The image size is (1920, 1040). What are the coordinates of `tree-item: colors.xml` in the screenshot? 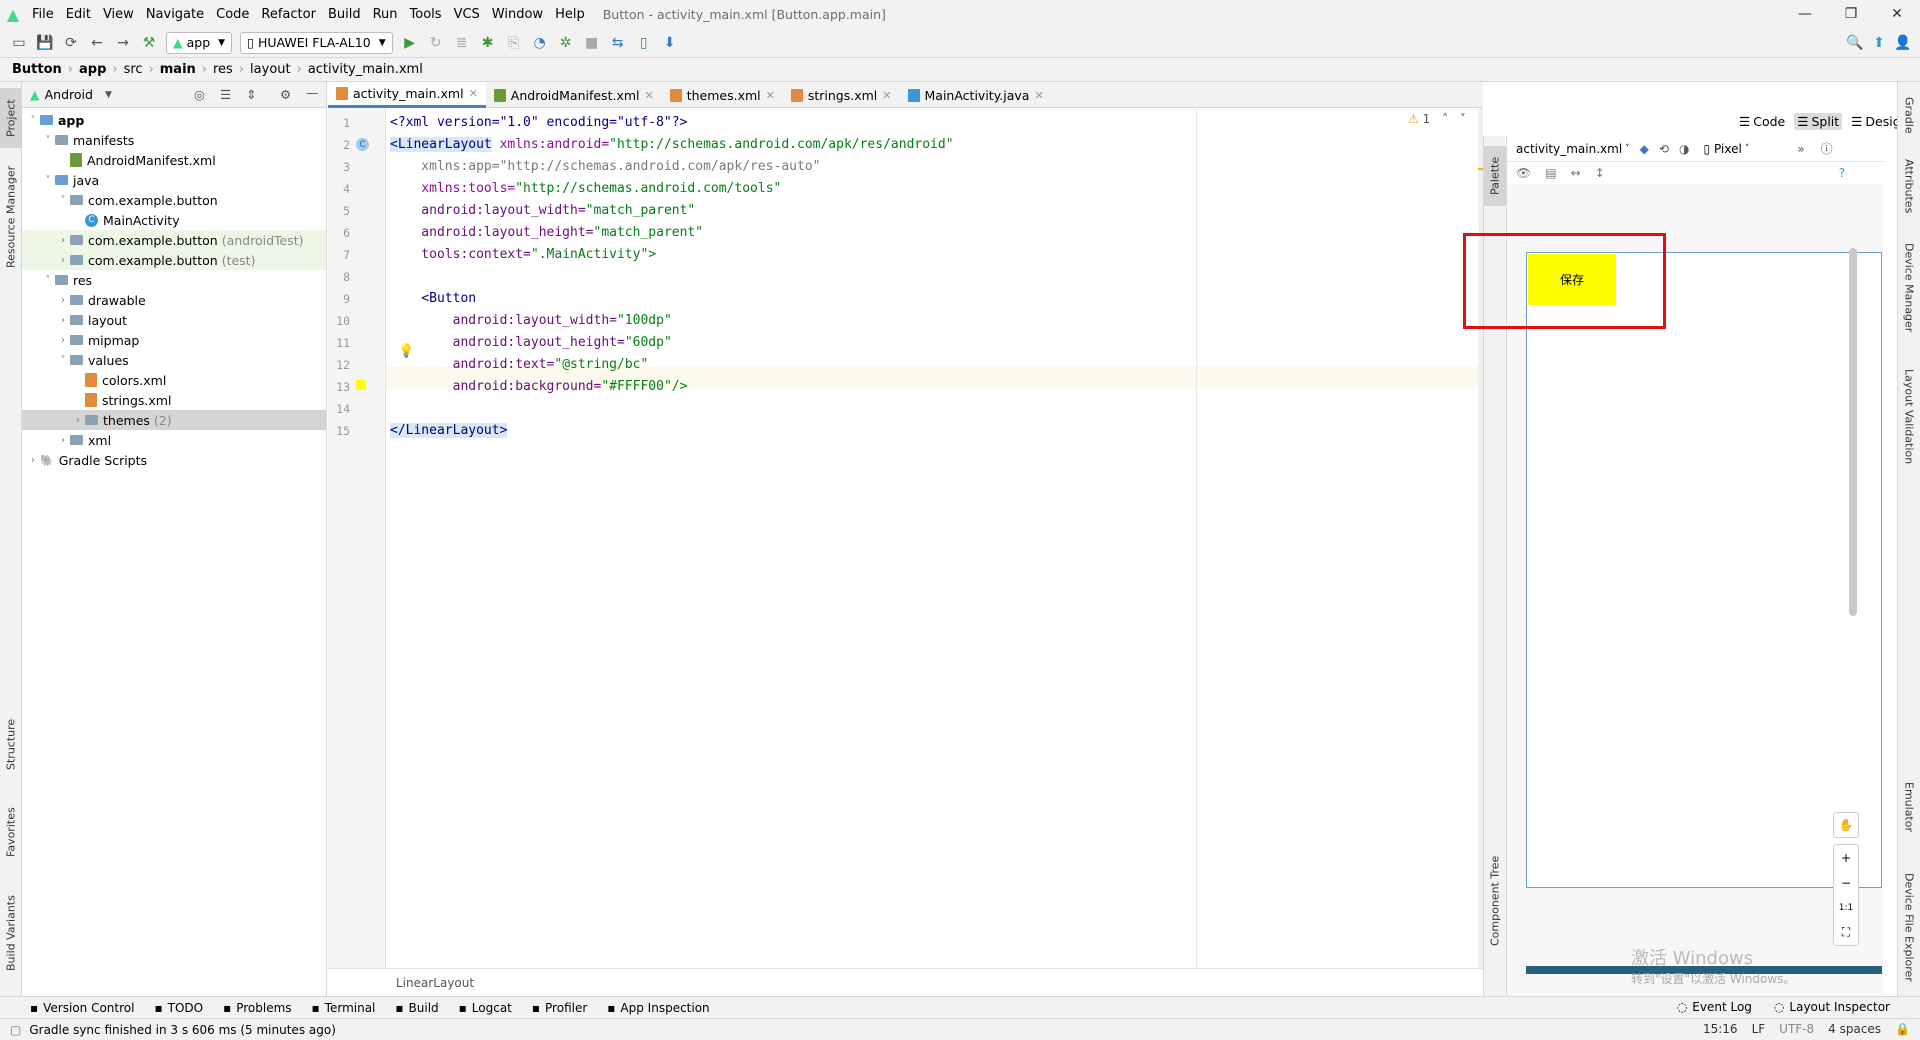 It's located at (174, 380).